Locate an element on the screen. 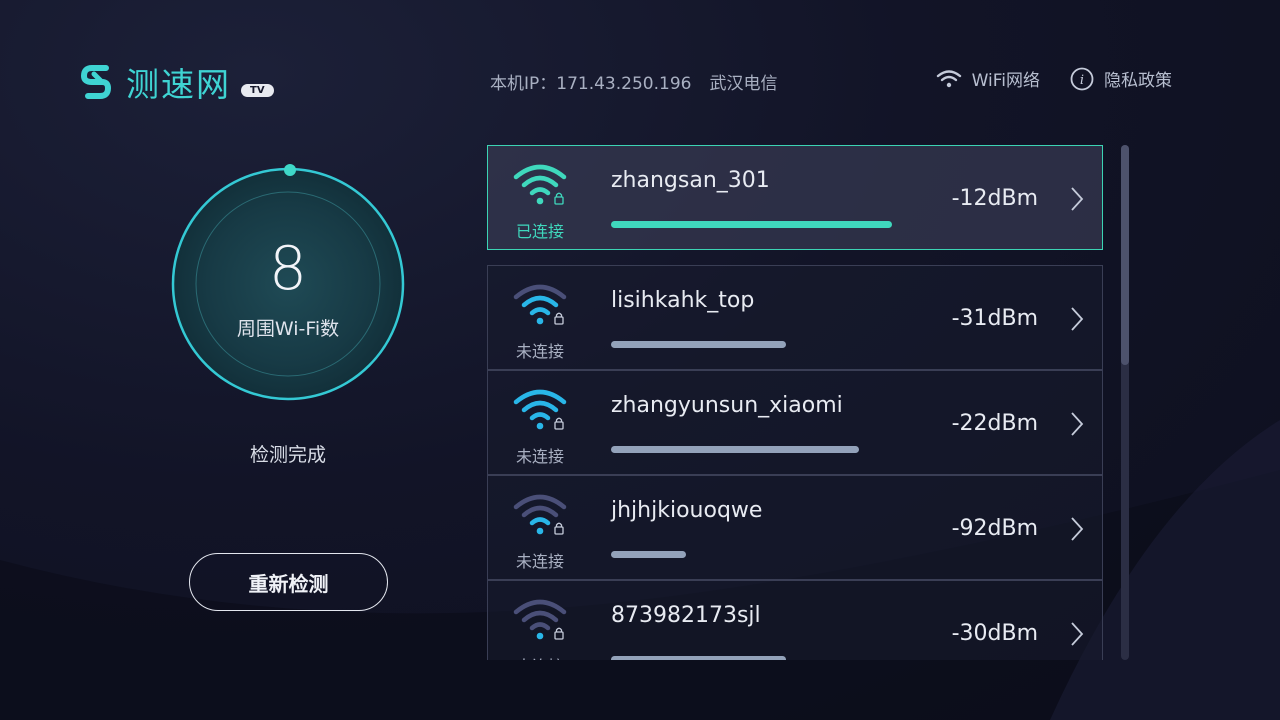  ip-info: 本机IP：171.43.250.196 武汉电信 is located at coordinates (633, 81).